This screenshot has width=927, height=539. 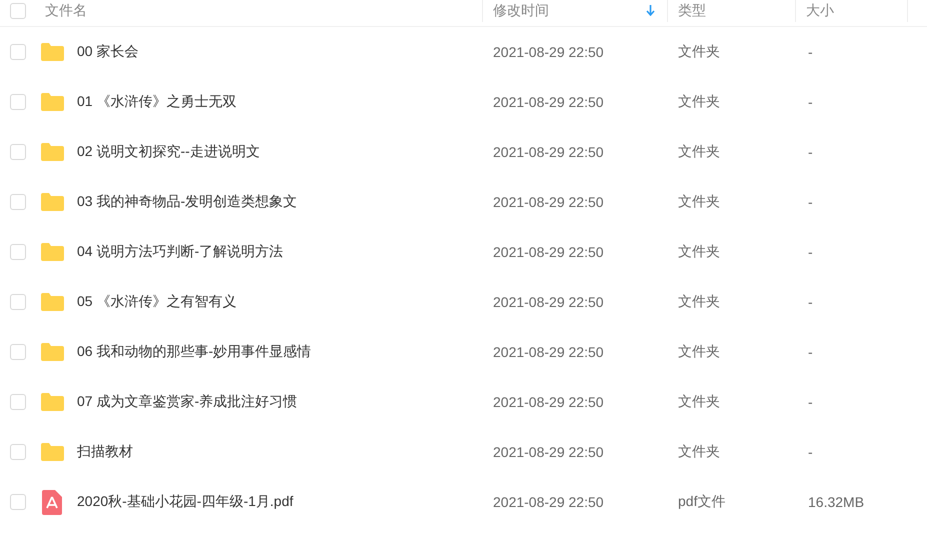 I want to click on file-name: 05 《水浒传》之有智有义, so click(x=156, y=302).